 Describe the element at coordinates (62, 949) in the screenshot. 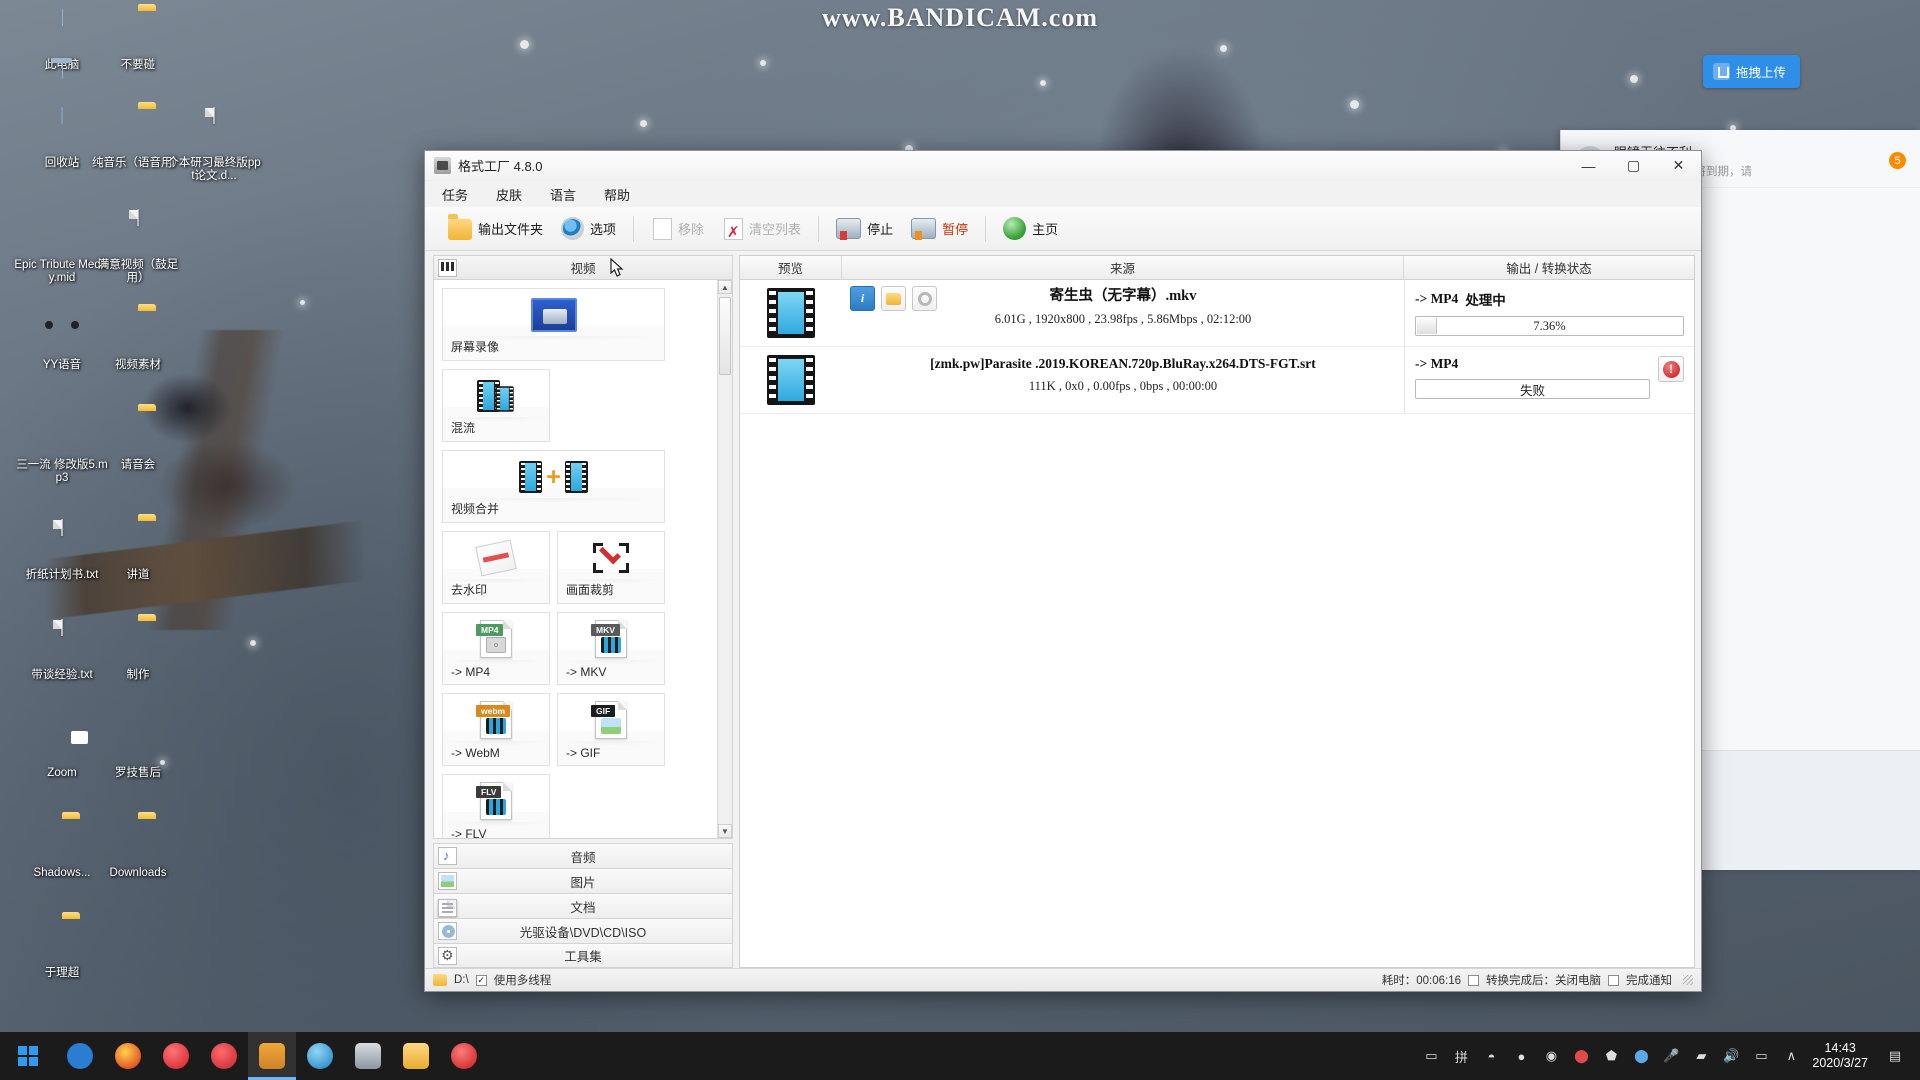

I see `desktop-icon-19: 于理超` at that location.